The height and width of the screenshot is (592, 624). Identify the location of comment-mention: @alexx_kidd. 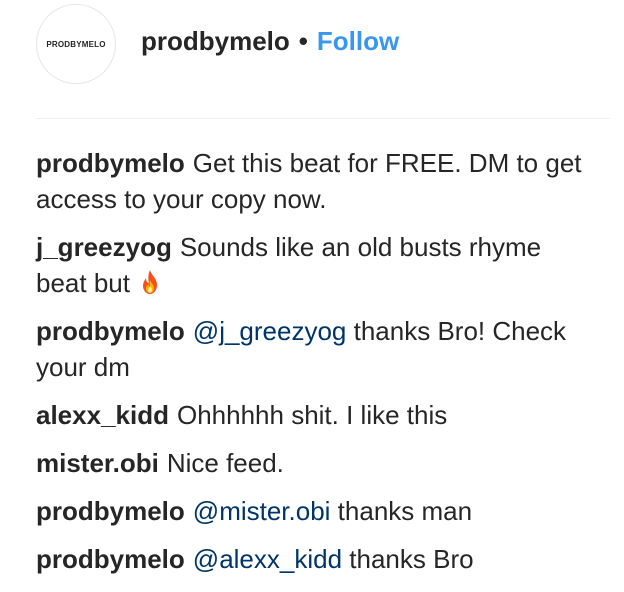
(267, 559).